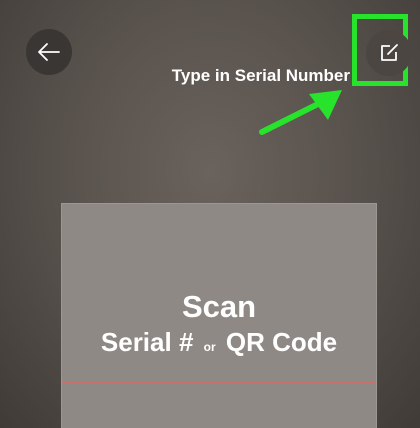  What do you see at coordinates (219, 306) in the screenshot?
I see `scan-title: Scan` at bounding box center [219, 306].